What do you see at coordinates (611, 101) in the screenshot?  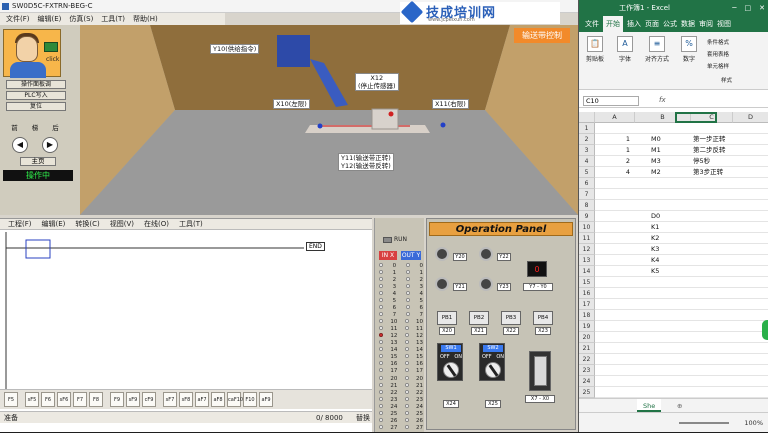 I see `name-box: C10` at bounding box center [611, 101].